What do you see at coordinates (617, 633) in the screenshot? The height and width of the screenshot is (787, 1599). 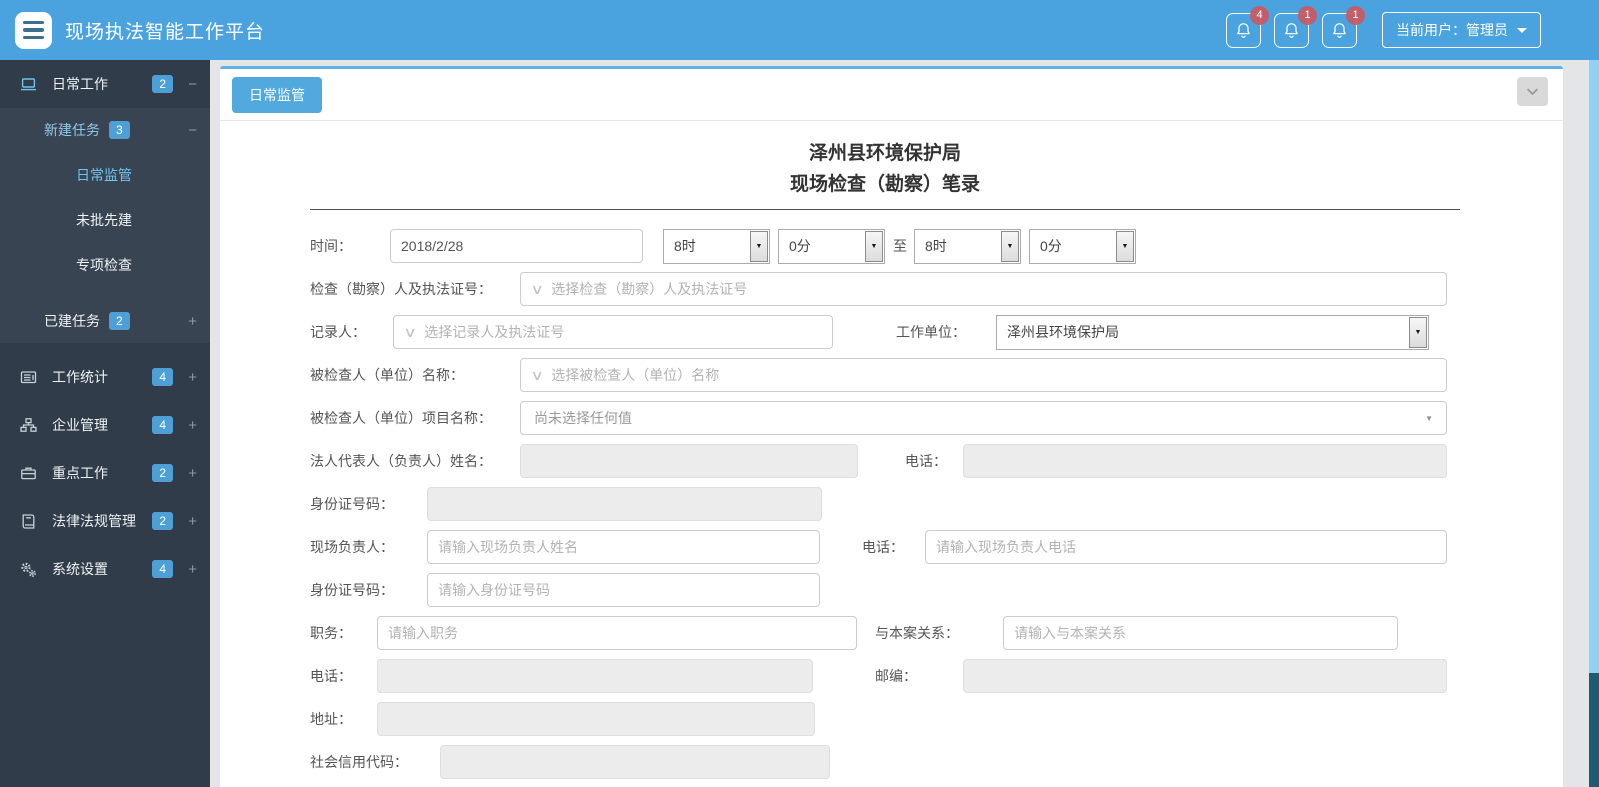 I see `duty-input` at bounding box center [617, 633].